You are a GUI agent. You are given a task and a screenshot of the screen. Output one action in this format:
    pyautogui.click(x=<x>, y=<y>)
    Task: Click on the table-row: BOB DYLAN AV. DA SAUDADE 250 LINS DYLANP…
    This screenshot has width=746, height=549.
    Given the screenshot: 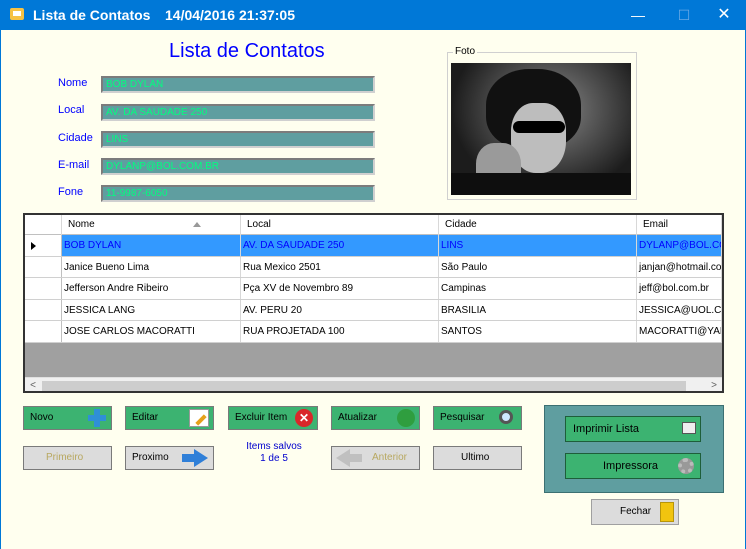 What is the action you would take?
    pyautogui.click(x=373, y=246)
    